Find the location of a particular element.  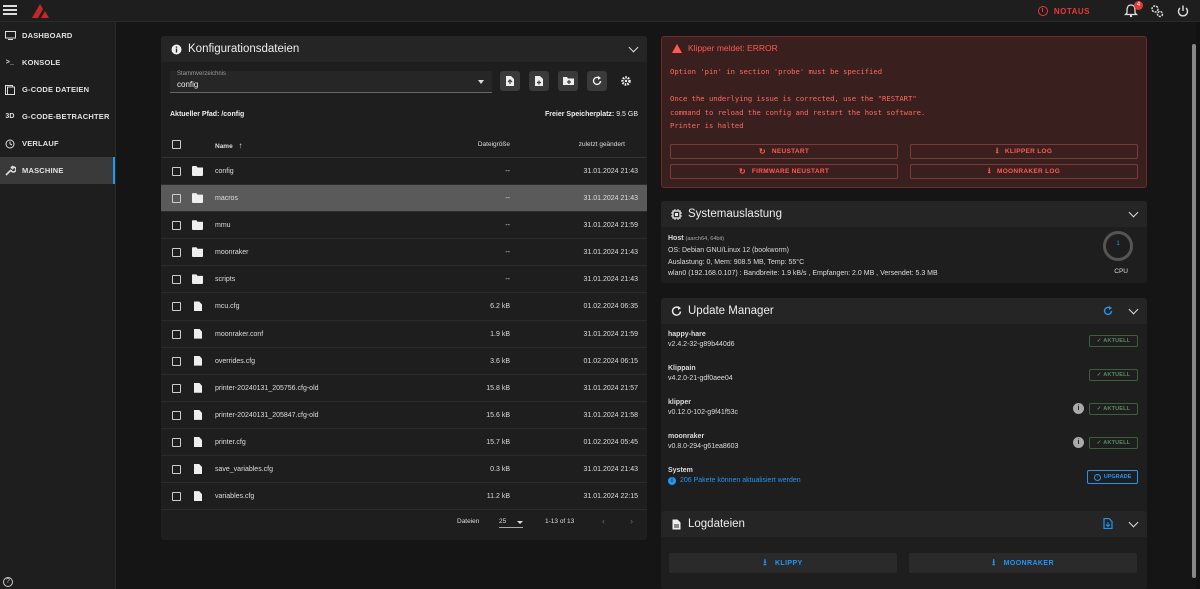

system-packages-link: i 206 Pakete können aktualisiert werden is located at coordinates (734, 481).